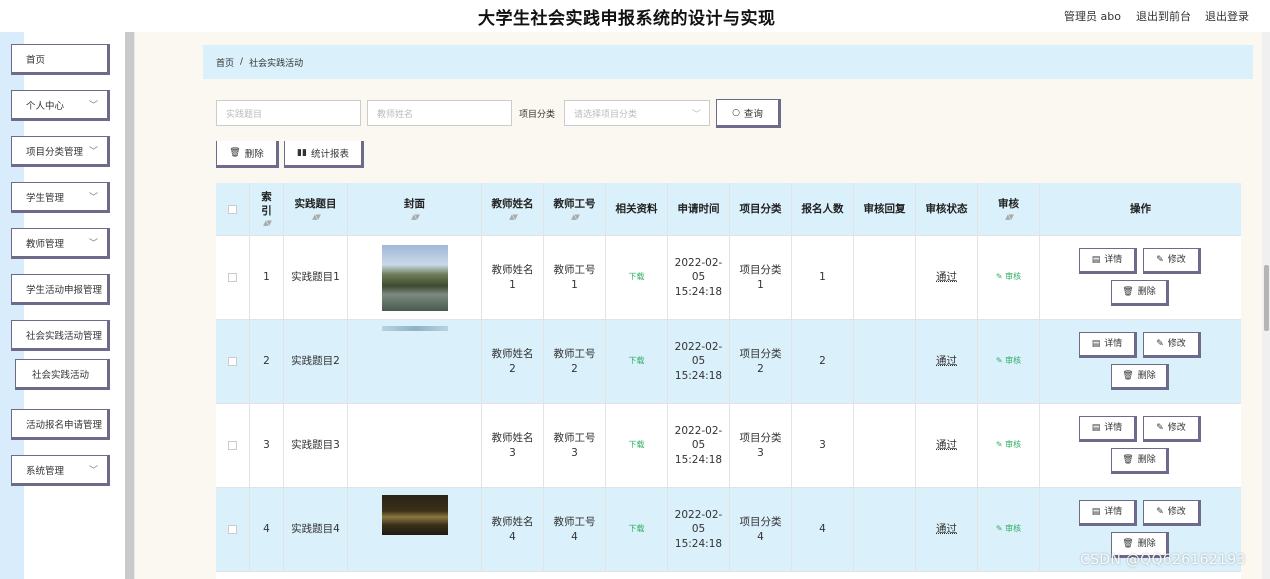  Describe the element at coordinates (439, 113) in the screenshot. I see `teacher-search-input: 教师姓名` at that location.